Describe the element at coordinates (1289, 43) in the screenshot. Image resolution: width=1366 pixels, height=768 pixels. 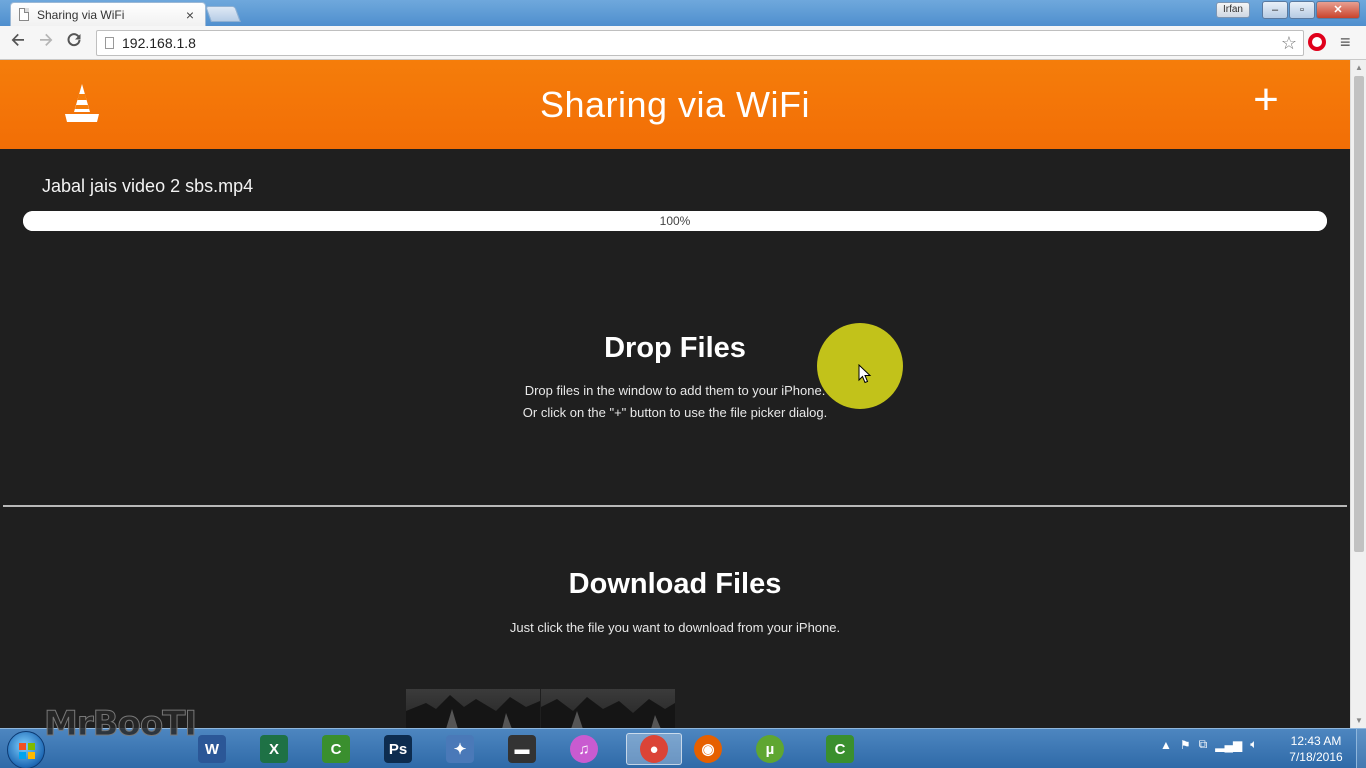
I see `star-icon: ☆` at that location.